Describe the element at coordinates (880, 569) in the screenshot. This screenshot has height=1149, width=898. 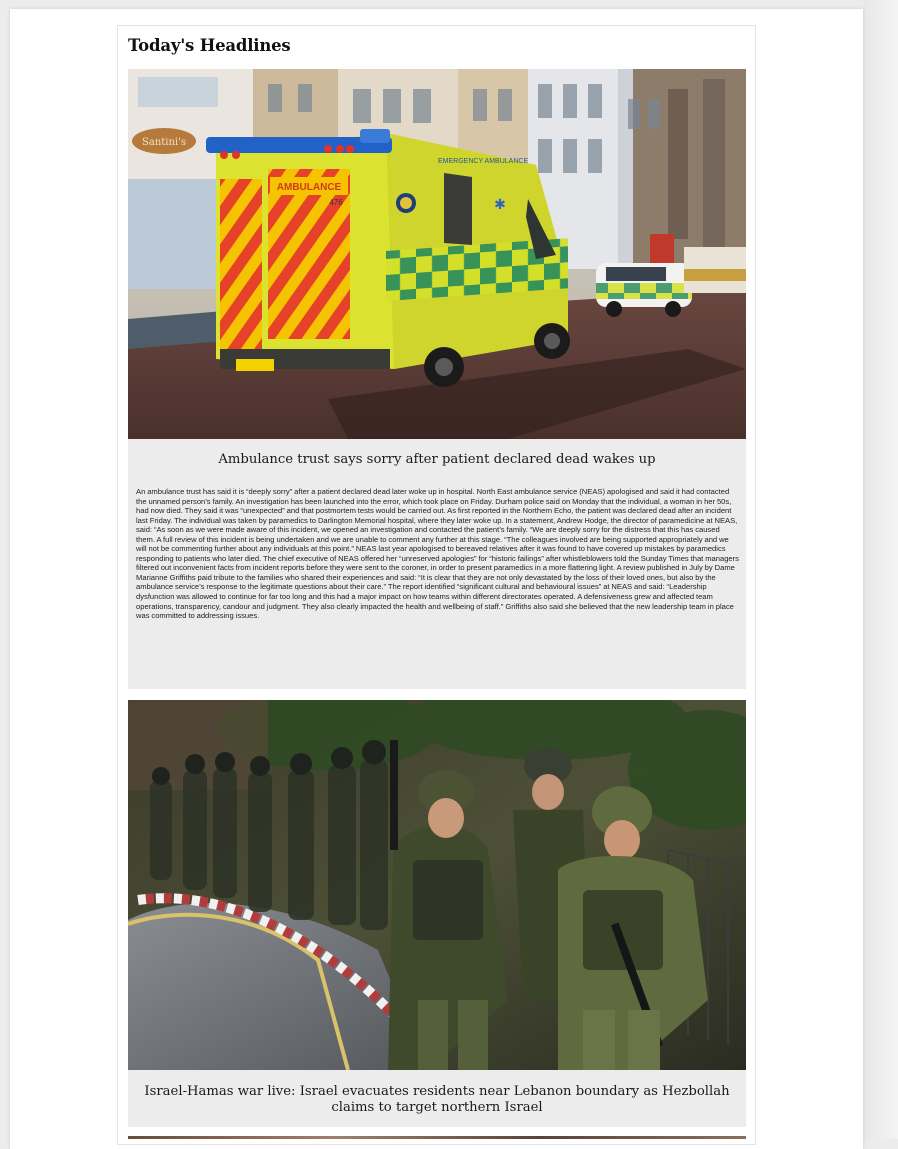
I see `page-background-edge` at that location.